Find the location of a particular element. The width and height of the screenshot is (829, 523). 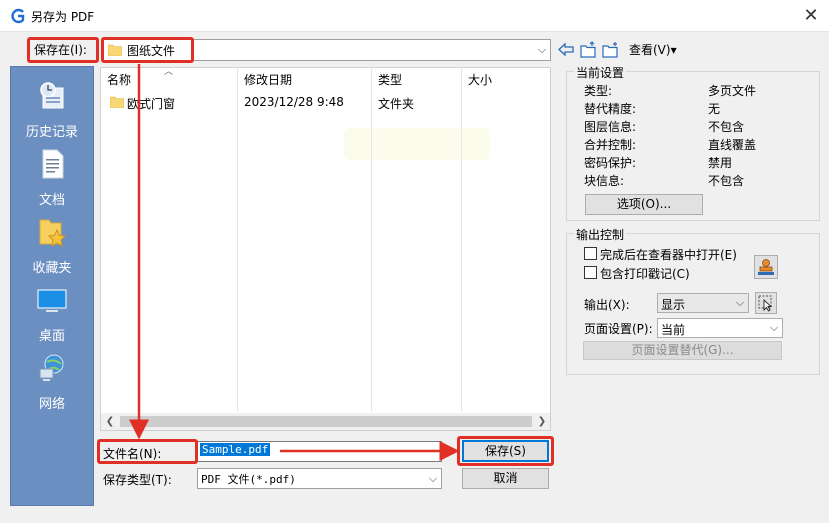

up-folder-icon is located at coordinates (589, 49).